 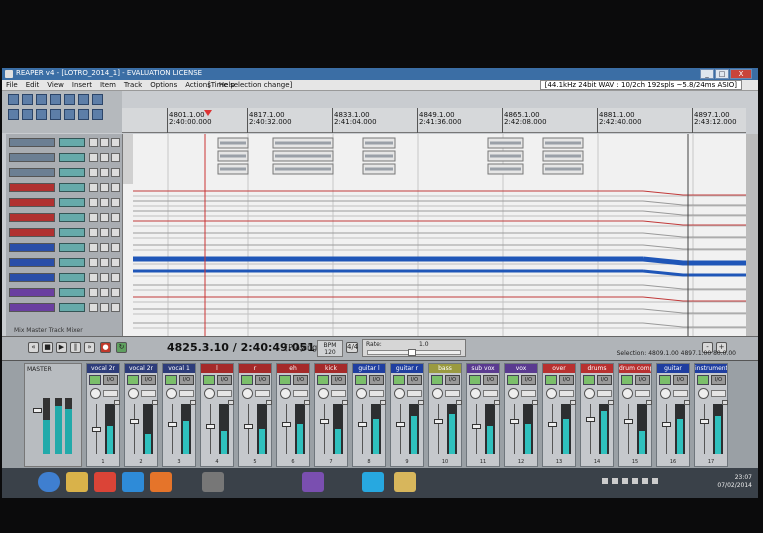 What do you see at coordinates (41, 114) in the screenshot?
I see `ripple-icon` at bounding box center [41, 114].